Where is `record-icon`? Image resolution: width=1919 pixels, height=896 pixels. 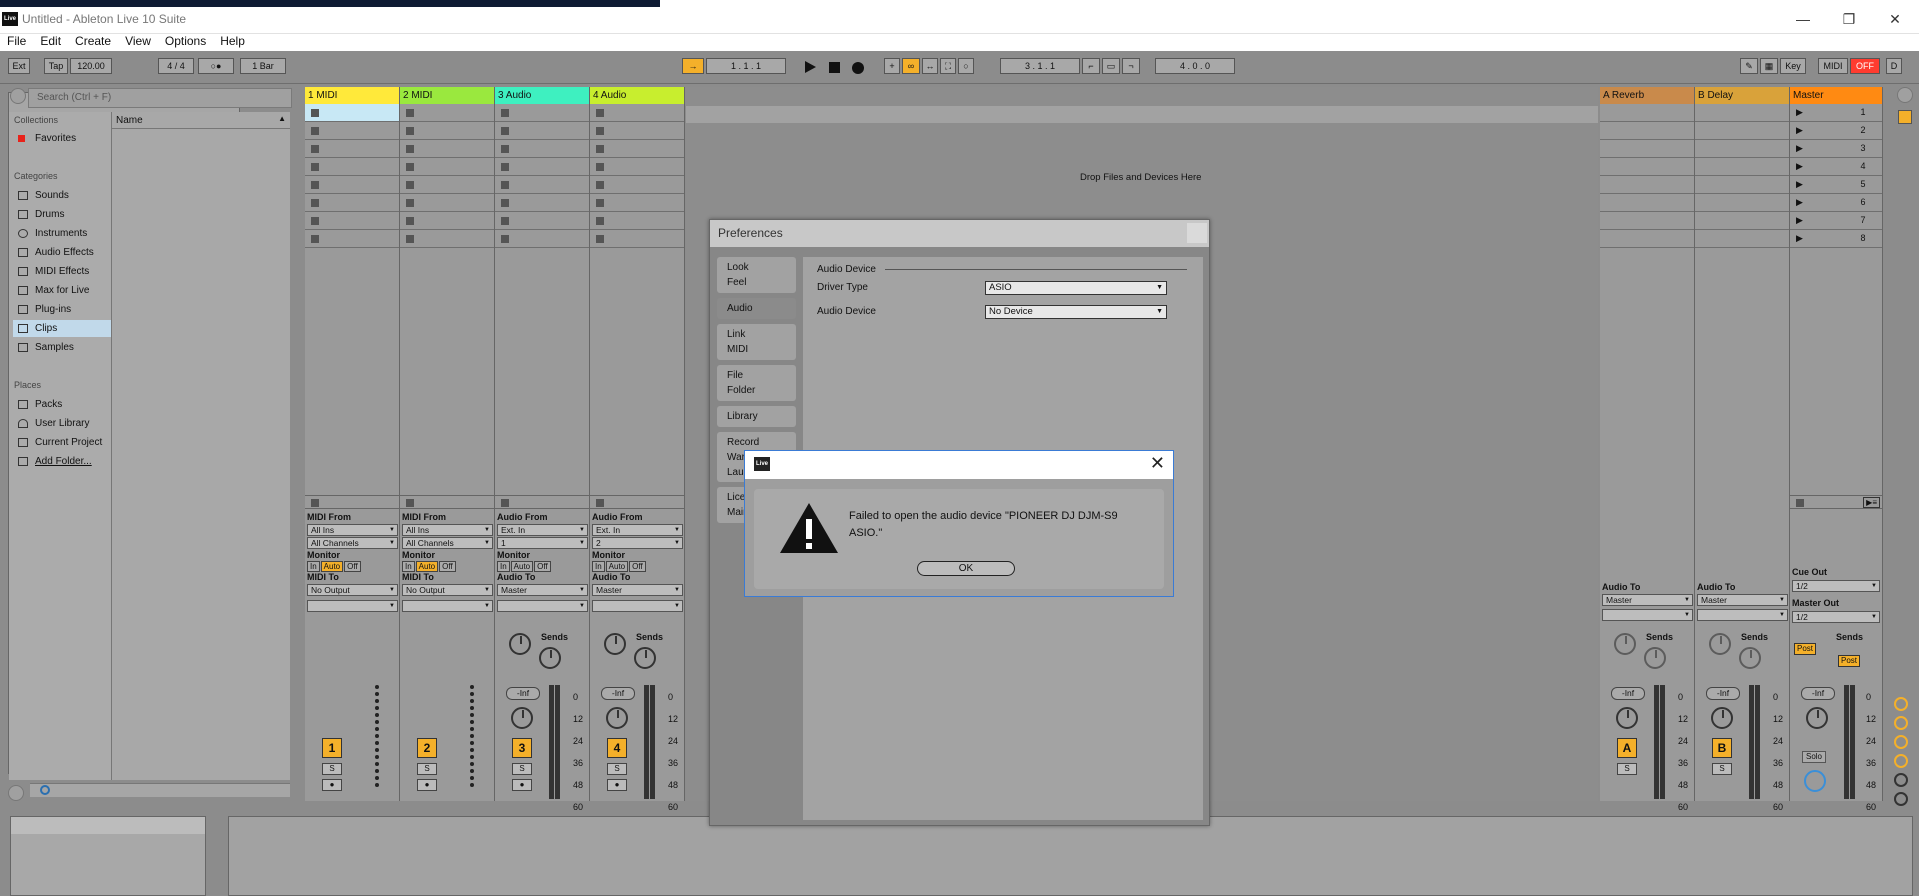 record-icon is located at coordinates (858, 68).